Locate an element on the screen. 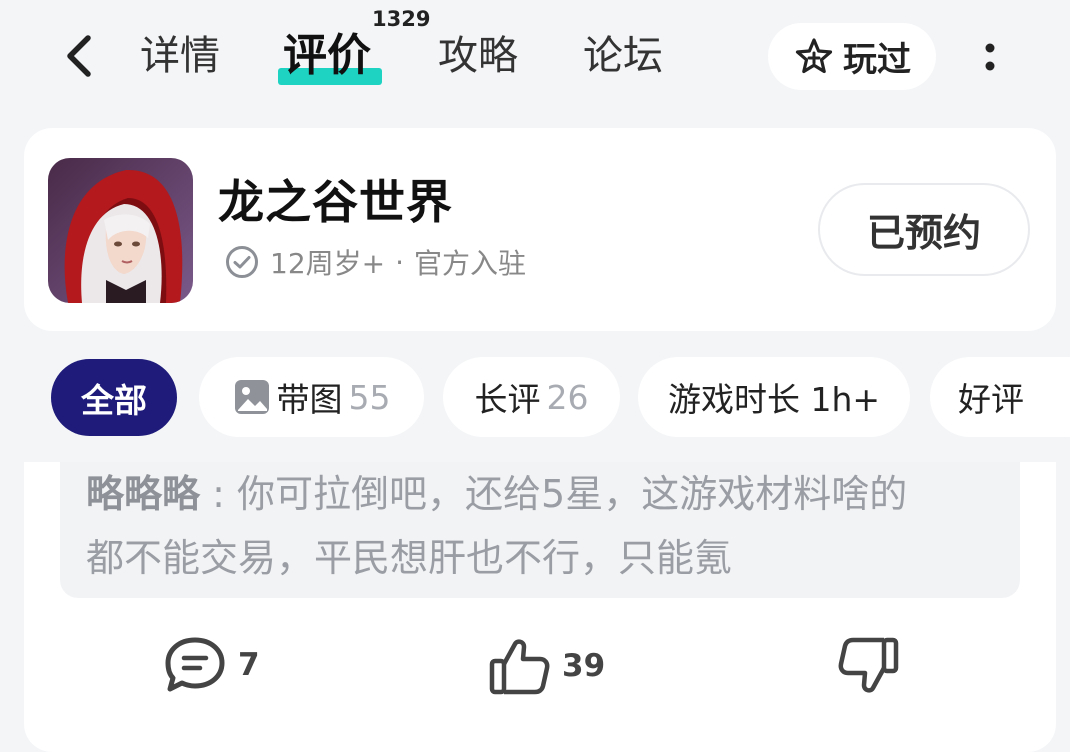 The width and height of the screenshot is (1070, 752). dislike-button is located at coordinates (868, 666).